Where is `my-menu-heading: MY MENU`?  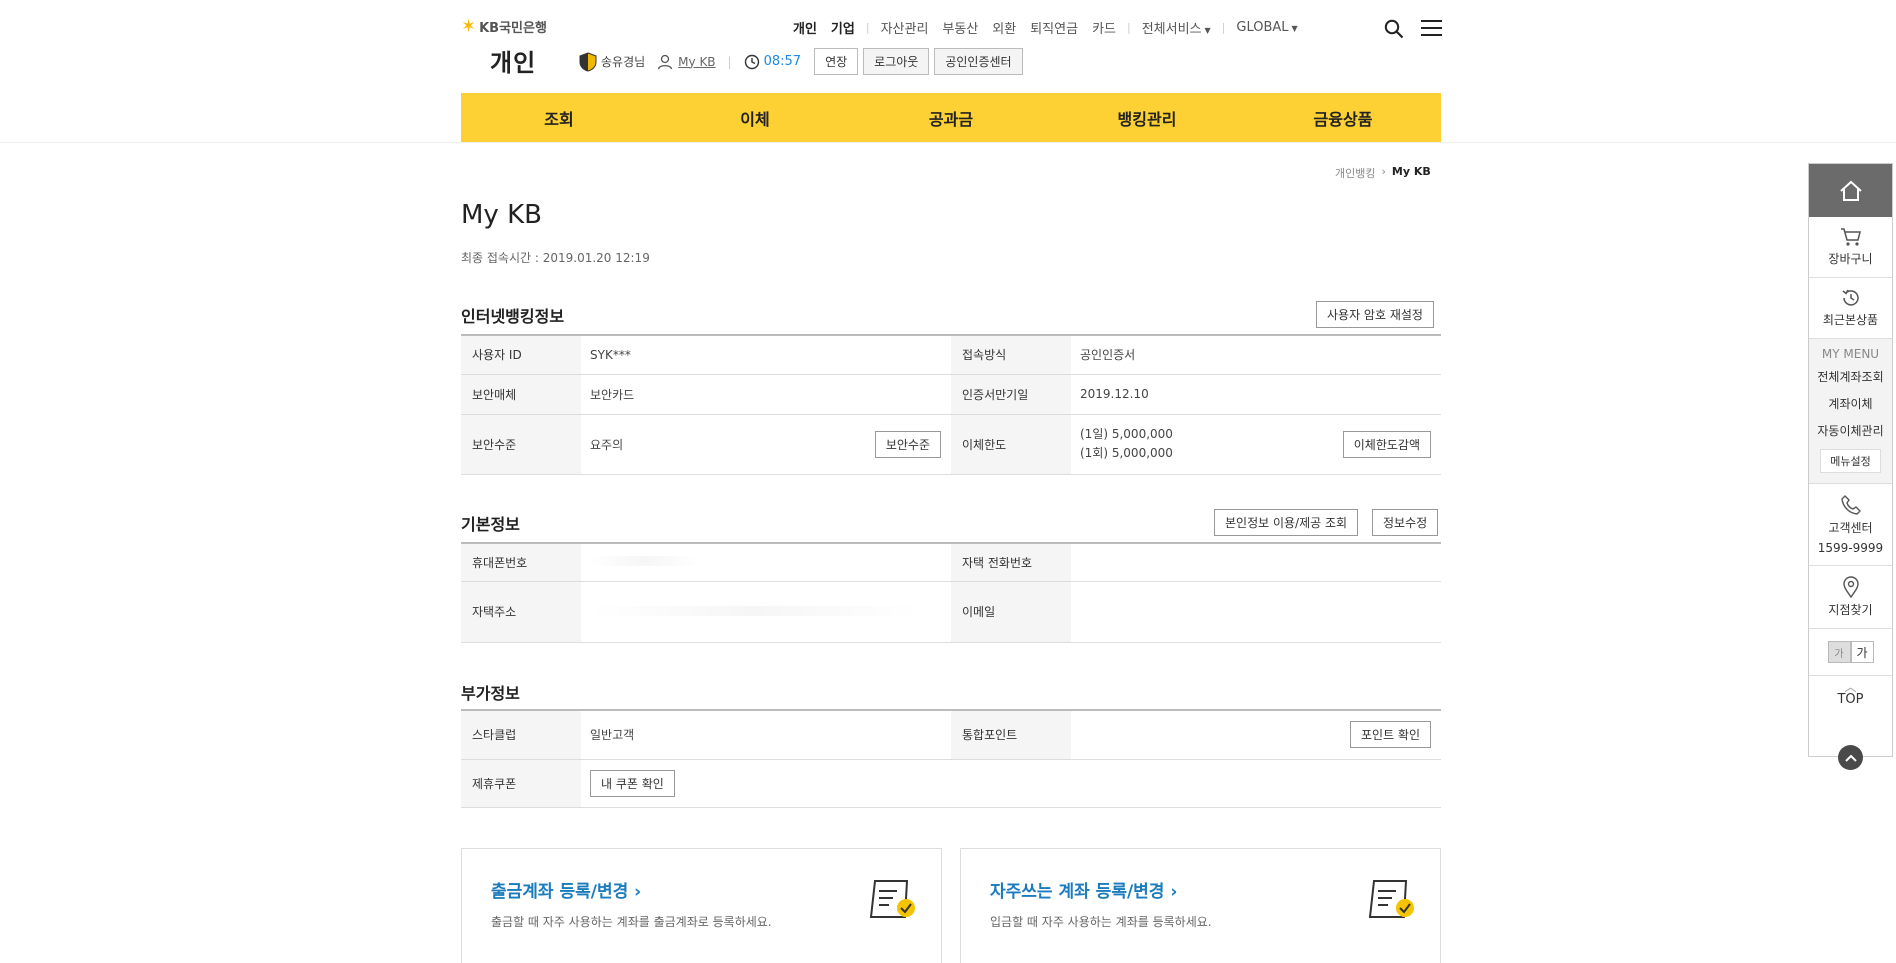
my-menu-heading: MY MENU is located at coordinates (1850, 354).